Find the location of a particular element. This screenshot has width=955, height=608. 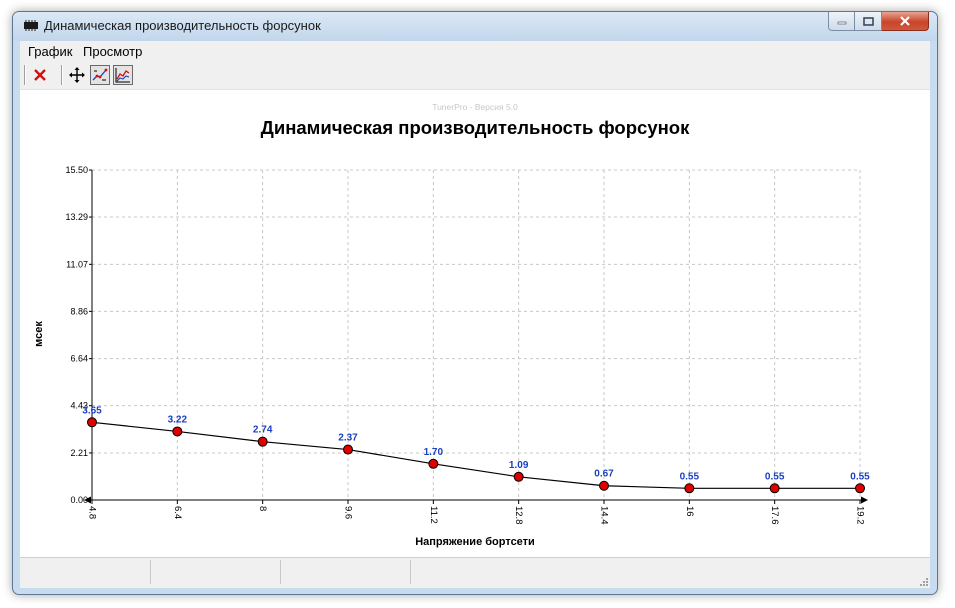

y-tick-label: 11.07 is located at coordinates (77, 264).